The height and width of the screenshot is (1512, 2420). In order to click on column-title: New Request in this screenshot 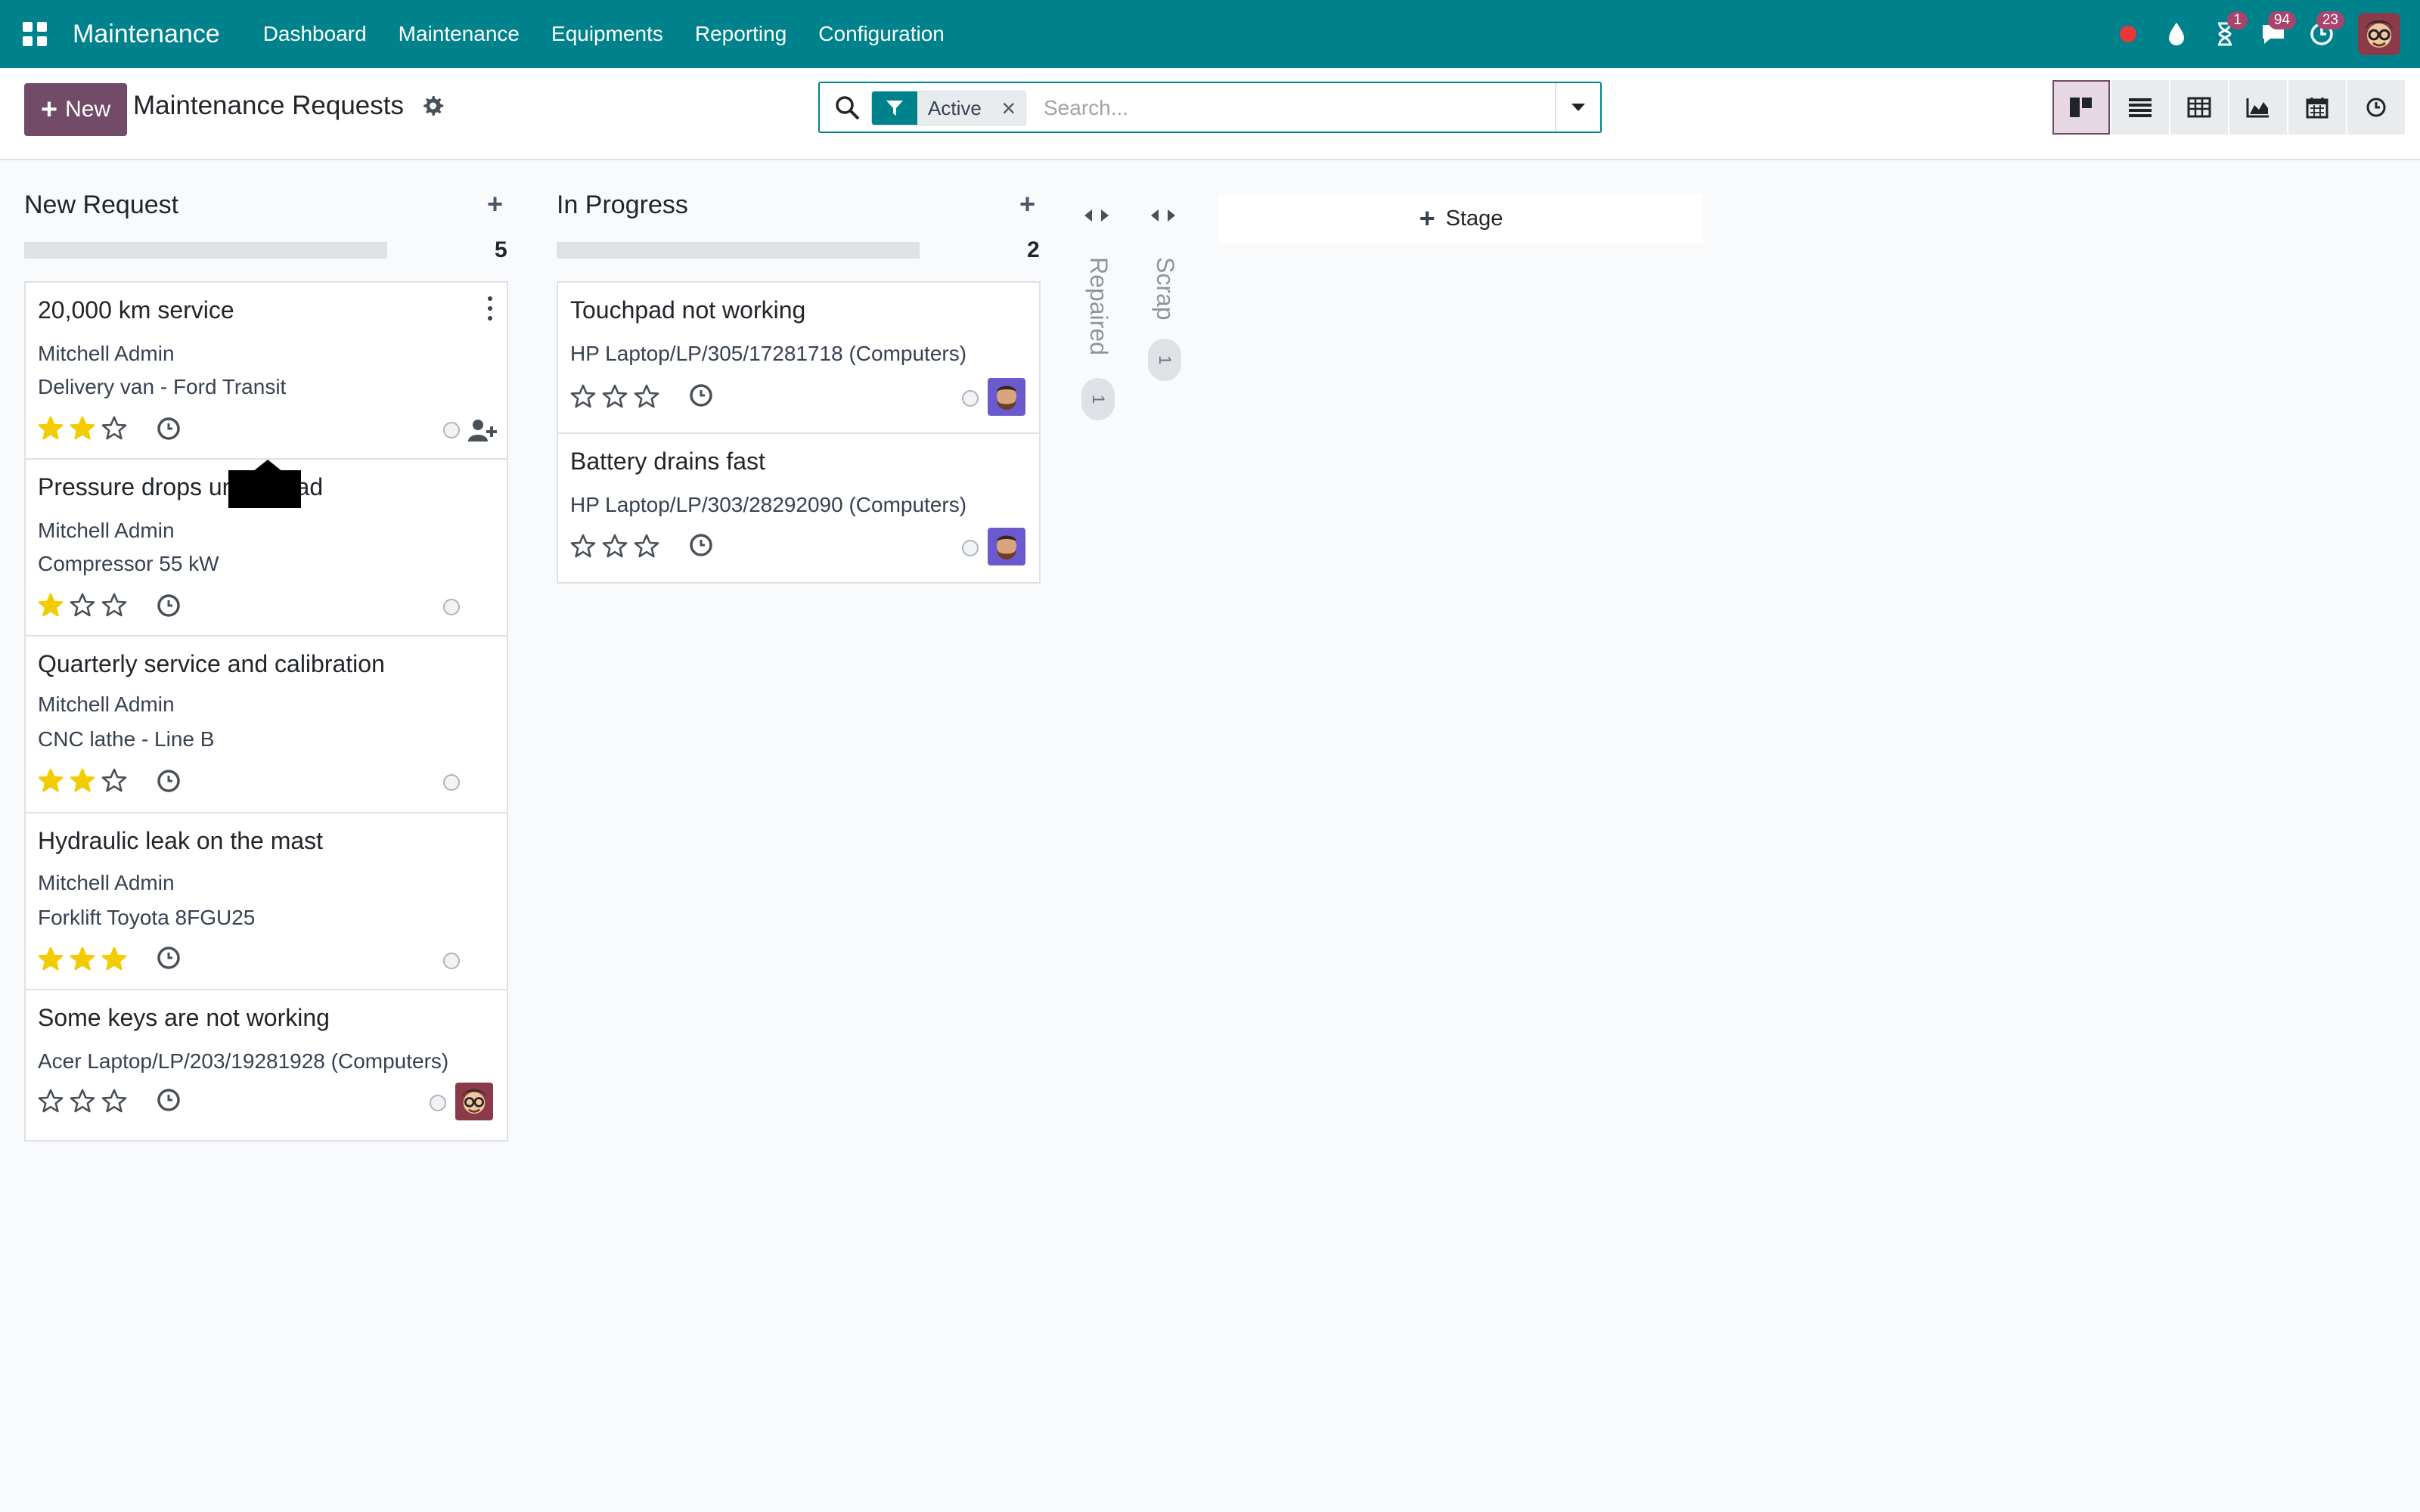, I will do `click(101, 205)`.